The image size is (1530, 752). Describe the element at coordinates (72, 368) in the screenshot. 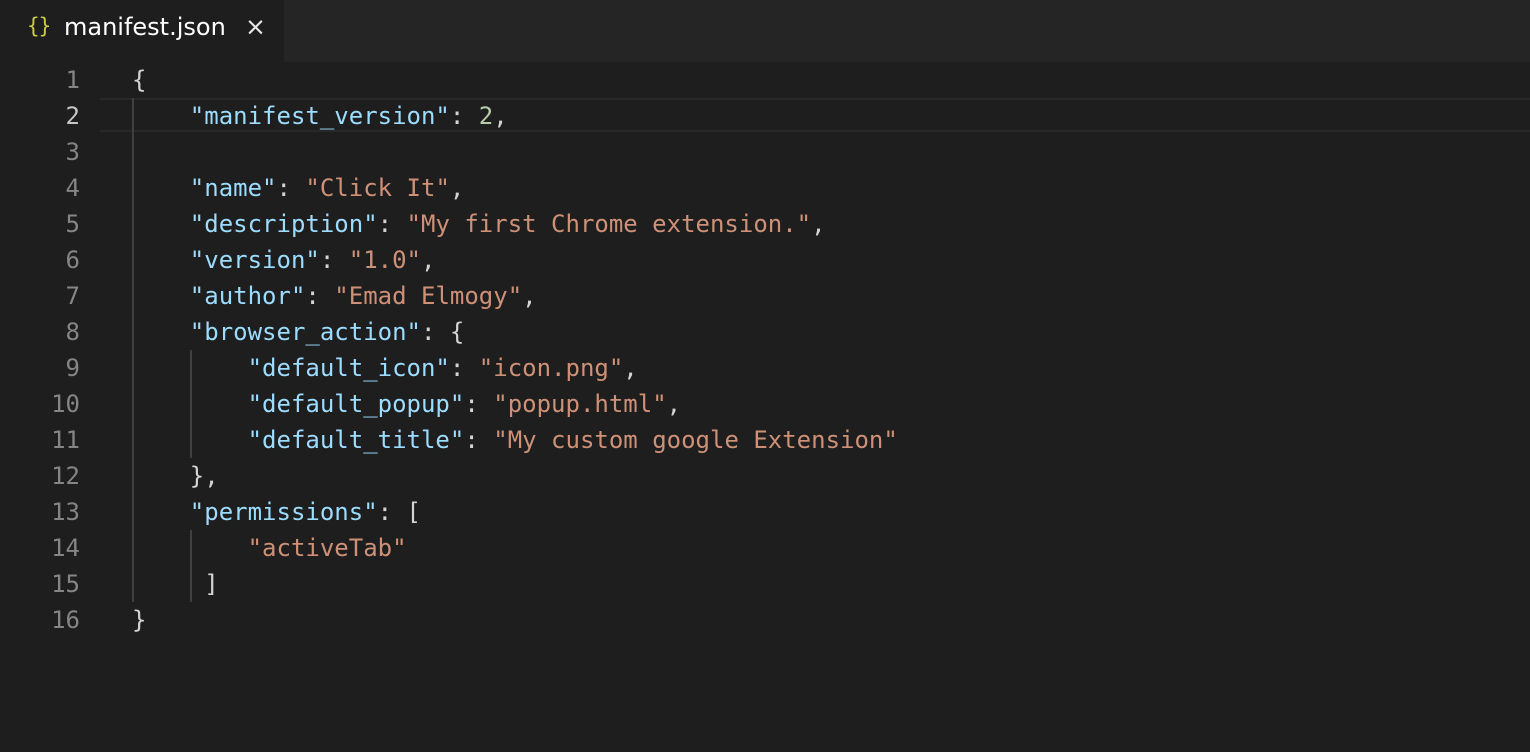

I see `line-number: 9` at that location.